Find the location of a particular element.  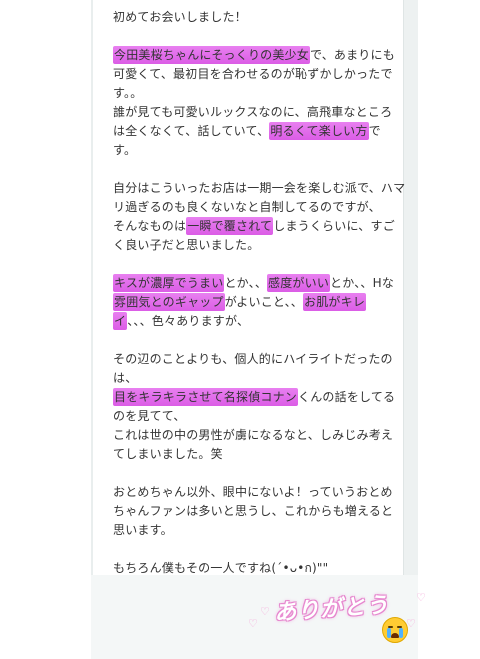

text-fragment: がよいこと、、 is located at coordinates (264, 302).